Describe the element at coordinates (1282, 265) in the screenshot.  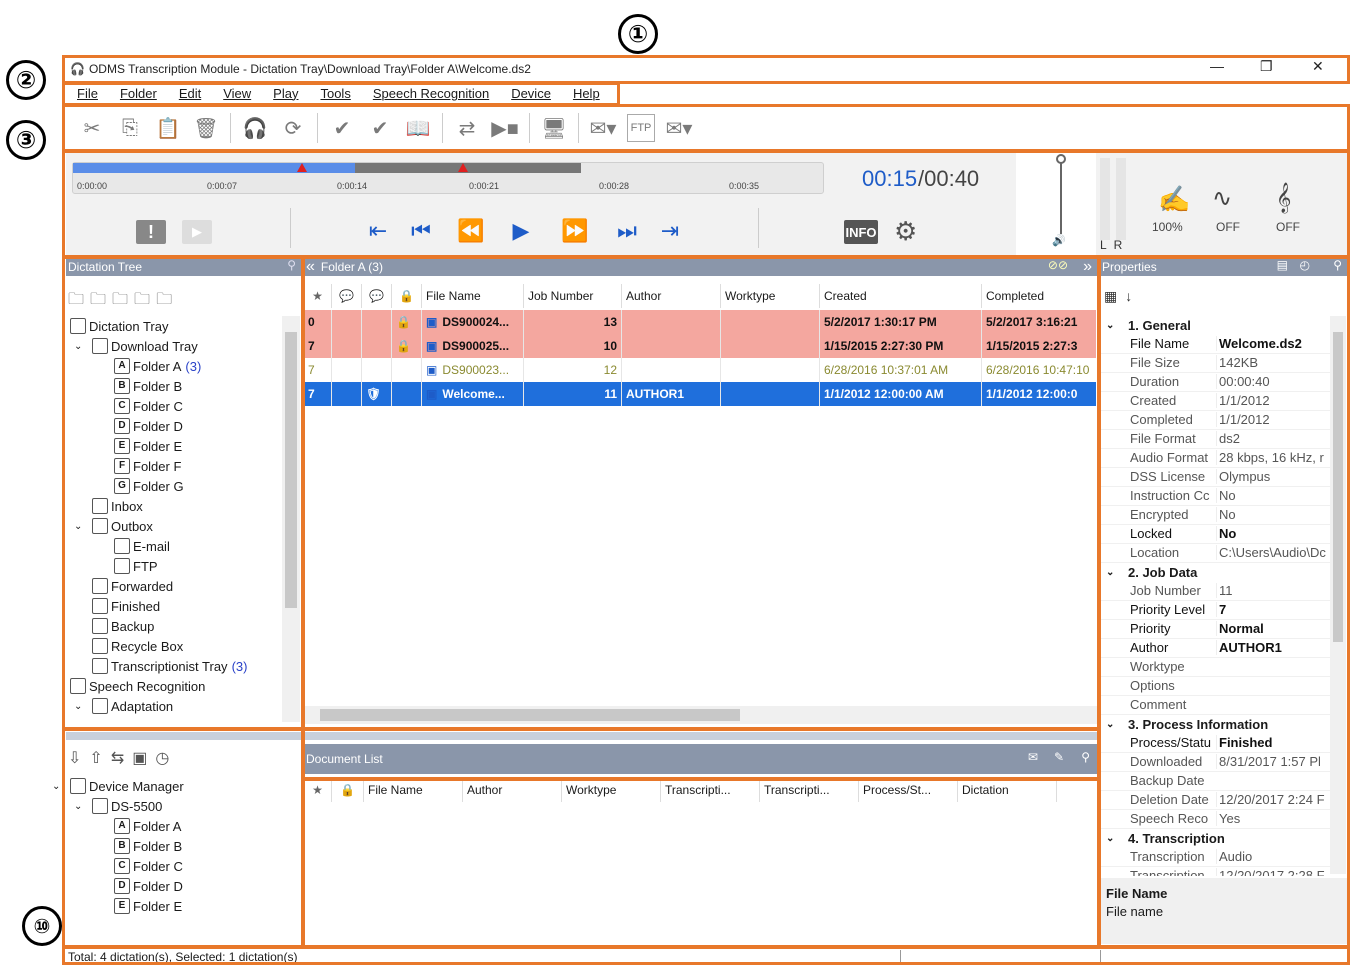
I see `document-icon: ▤` at that location.